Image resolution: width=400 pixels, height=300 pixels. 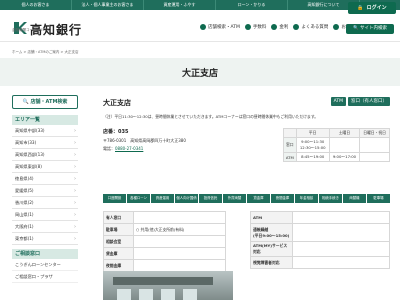 What do you see at coordinates (45, 227) in the screenshot?
I see `sidebar-area-osaka: 大阪府(1)` at bounding box center [45, 227].